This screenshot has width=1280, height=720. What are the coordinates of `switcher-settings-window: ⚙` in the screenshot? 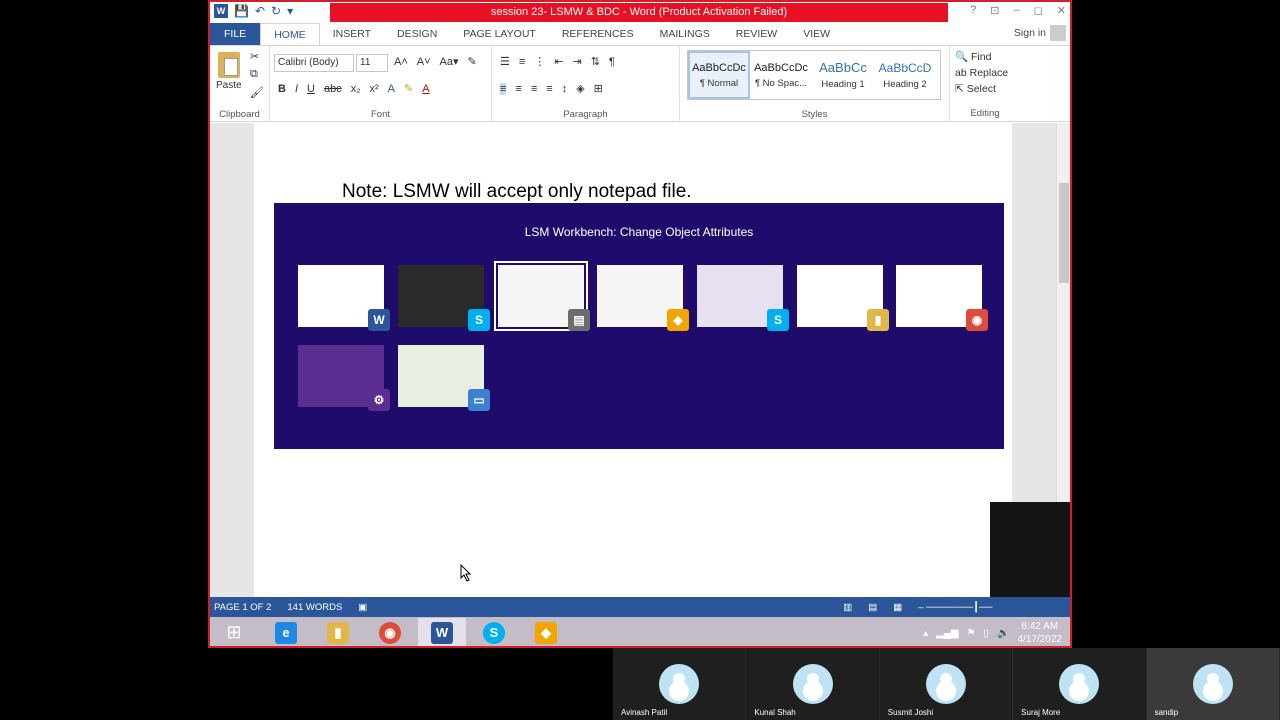 It's located at (344, 378).